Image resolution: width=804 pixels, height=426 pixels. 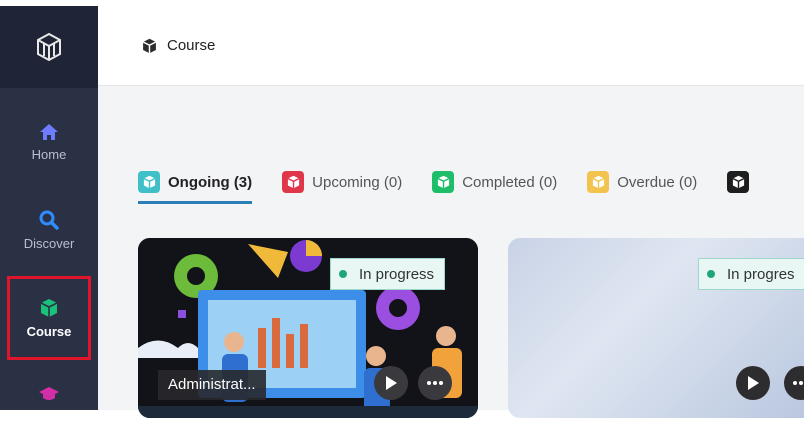 I want to click on tab-ongoing: Ongoing (3), so click(x=195, y=185).